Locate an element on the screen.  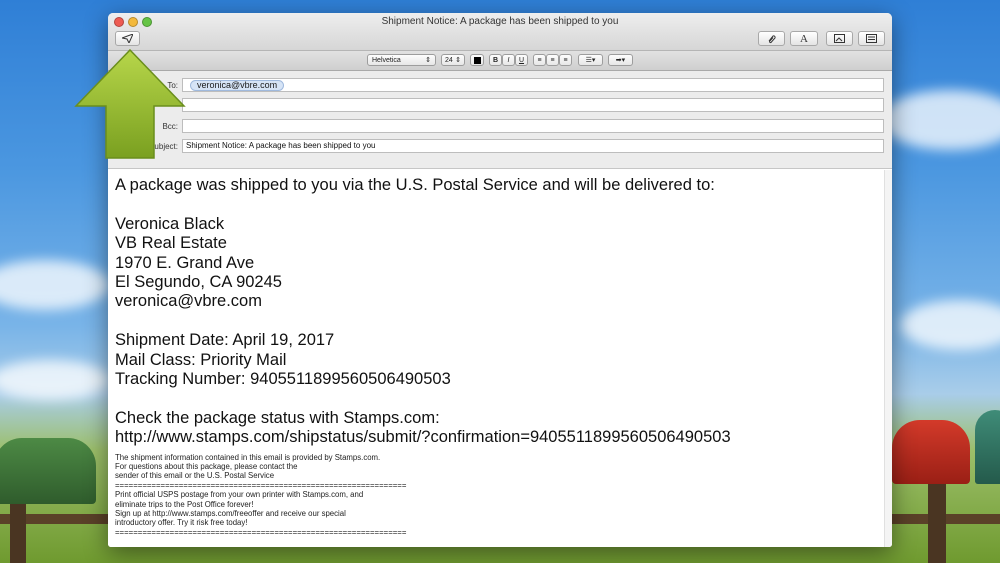
teal-mailbox is located at coordinates (987, 447).